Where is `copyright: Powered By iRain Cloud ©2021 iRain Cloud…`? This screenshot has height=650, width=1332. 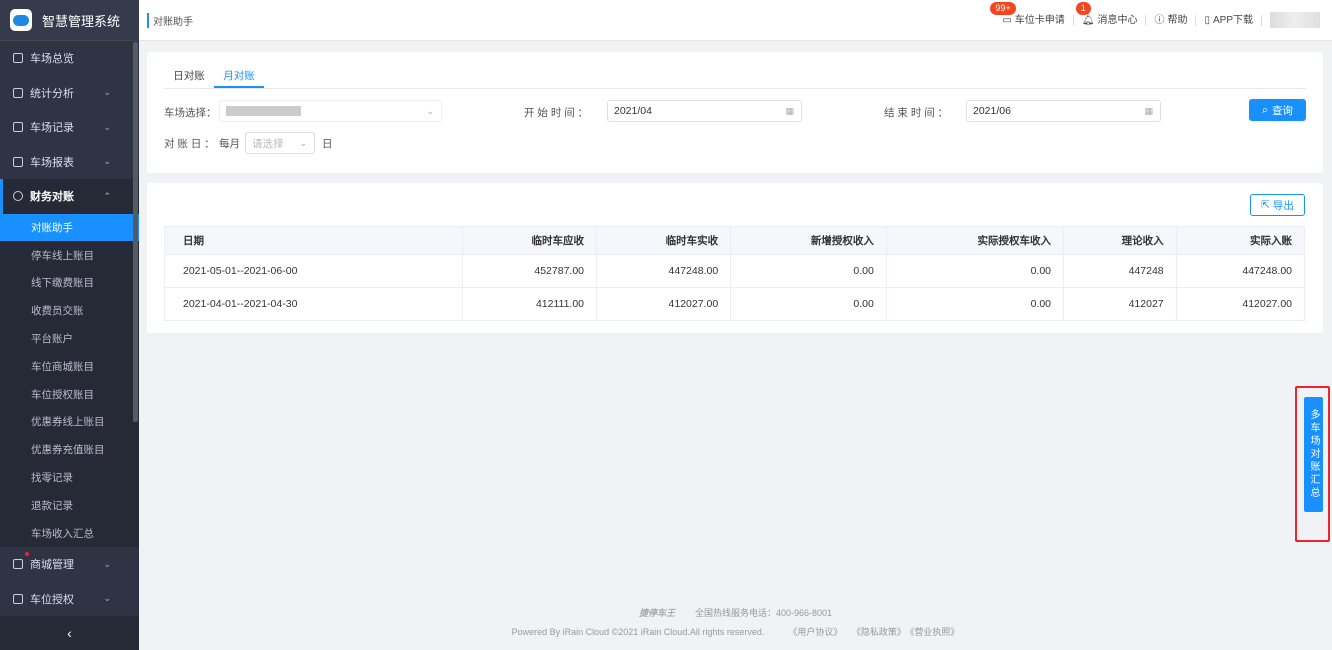 copyright: Powered By iRain Cloud ©2021 iRain Cloud… is located at coordinates (638, 632).